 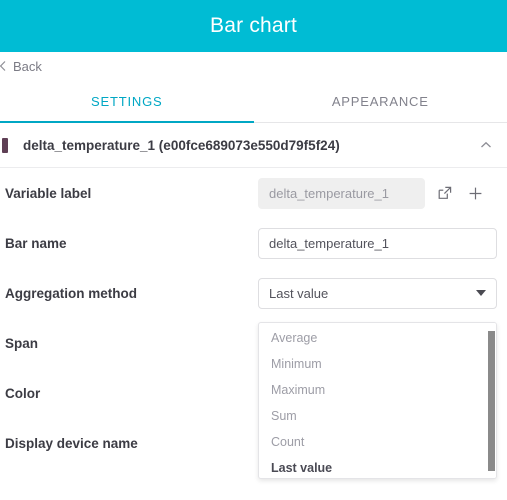 I want to click on aggregation-method-value: Last value, so click(x=299, y=293).